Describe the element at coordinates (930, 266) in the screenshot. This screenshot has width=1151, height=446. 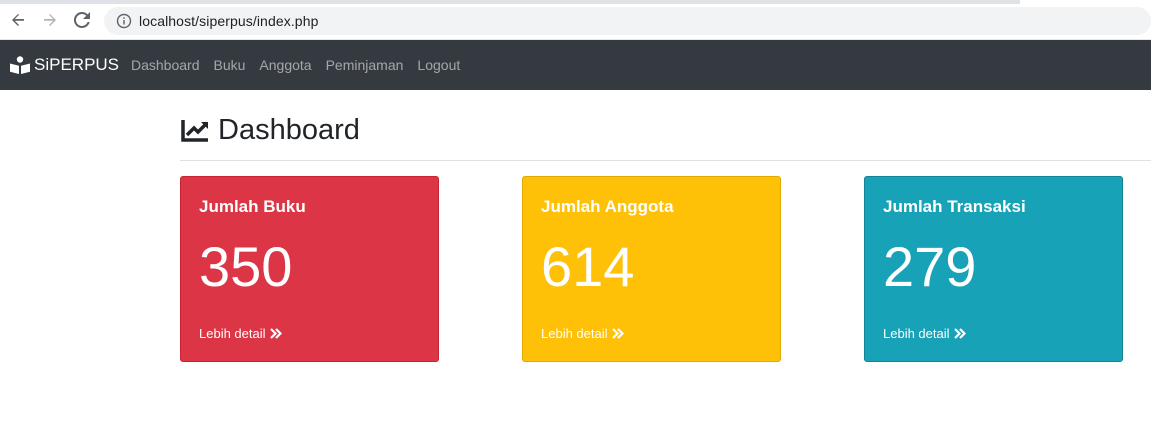
I see `card-value: 279` at that location.